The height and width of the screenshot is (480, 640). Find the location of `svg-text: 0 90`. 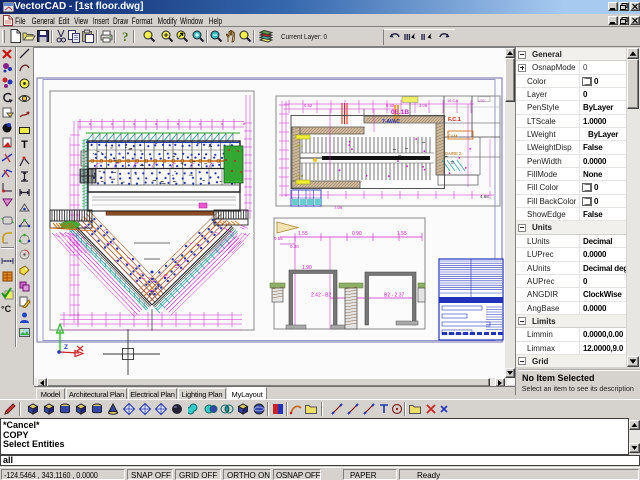

svg-text: 0 90 is located at coordinates (357, 234).